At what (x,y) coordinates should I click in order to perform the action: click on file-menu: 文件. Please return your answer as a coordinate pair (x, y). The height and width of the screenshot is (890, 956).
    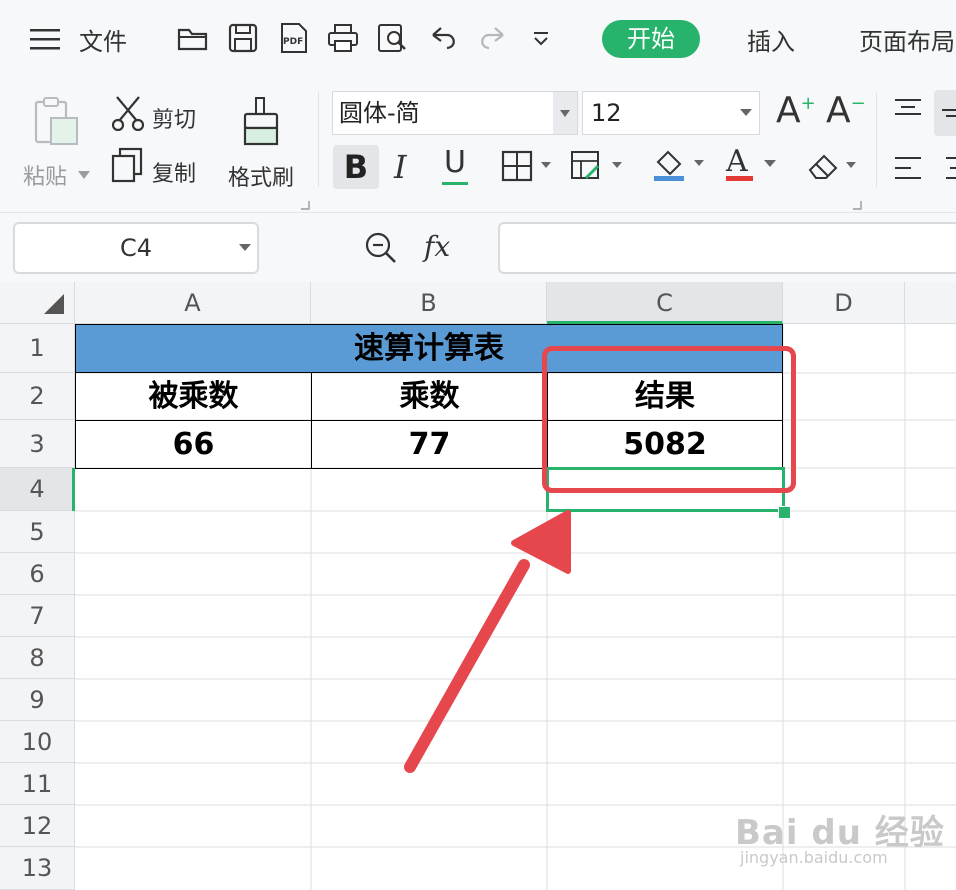
    Looking at the image, I should click on (103, 39).